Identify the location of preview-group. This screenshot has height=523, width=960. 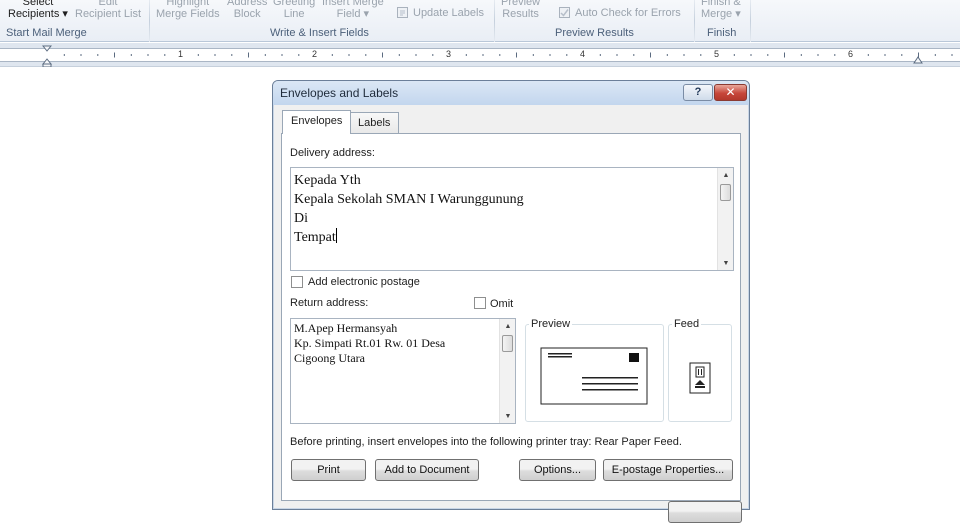
(594, 373).